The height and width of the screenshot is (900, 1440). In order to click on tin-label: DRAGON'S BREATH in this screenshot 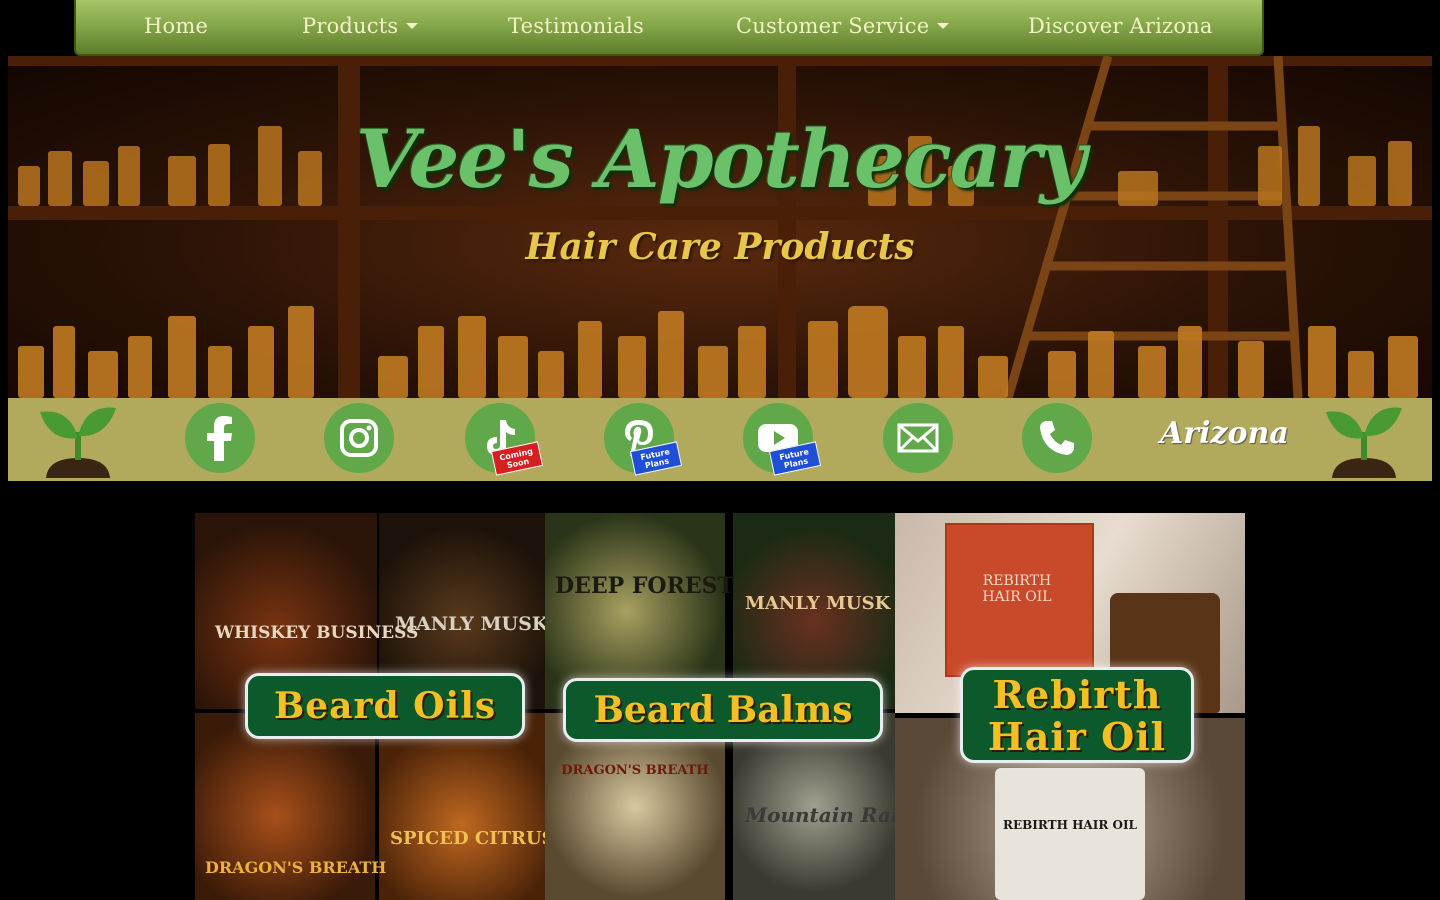, I will do `click(635, 770)`.